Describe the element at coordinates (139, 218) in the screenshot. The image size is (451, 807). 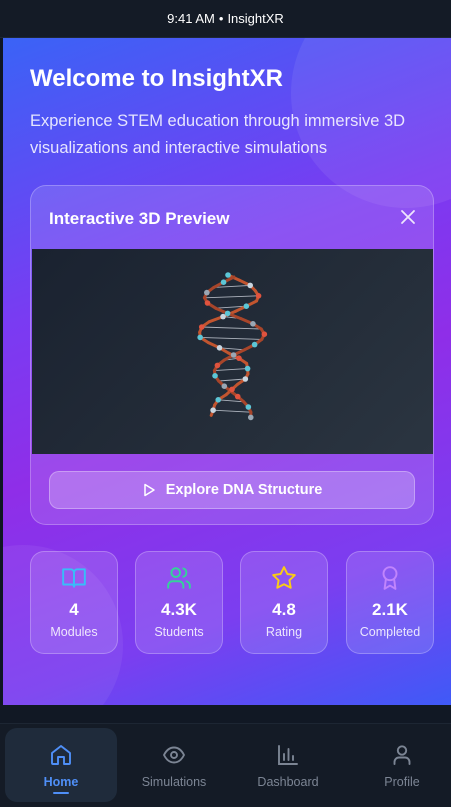
I see `preview-title: Interactive 3D Preview` at that location.